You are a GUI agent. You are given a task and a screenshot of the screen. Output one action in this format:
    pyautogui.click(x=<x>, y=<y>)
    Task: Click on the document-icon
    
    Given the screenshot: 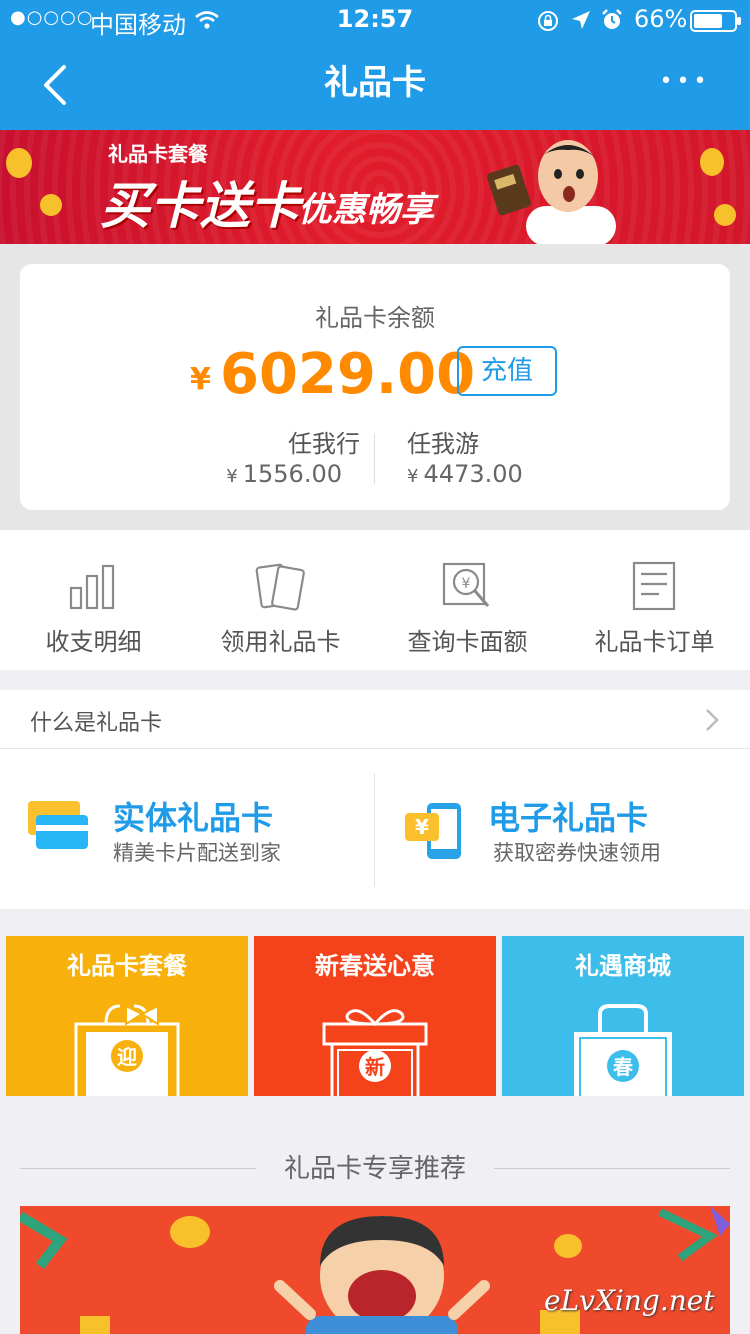 What is the action you would take?
    pyautogui.click(x=654, y=586)
    